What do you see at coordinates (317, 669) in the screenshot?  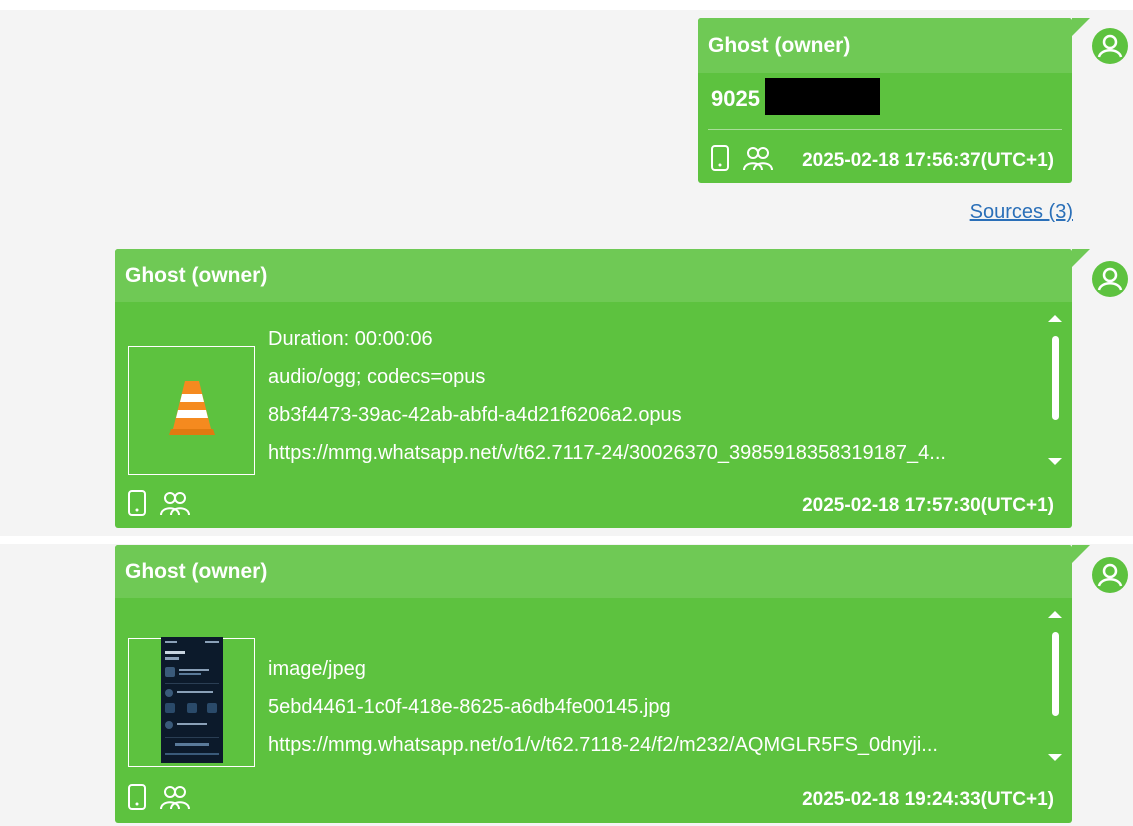 I see `mime-type-text: image/jpeg` at bounding box center [317, 669].